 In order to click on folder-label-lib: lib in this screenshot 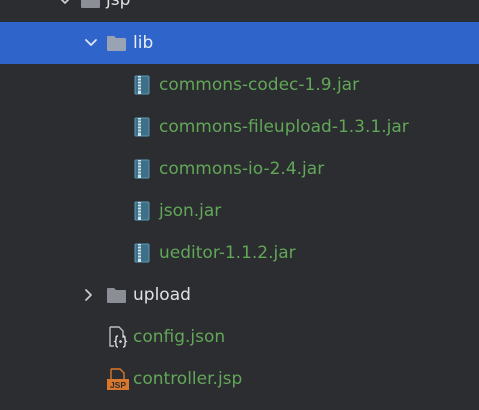, I will do `click(143, 43)`.